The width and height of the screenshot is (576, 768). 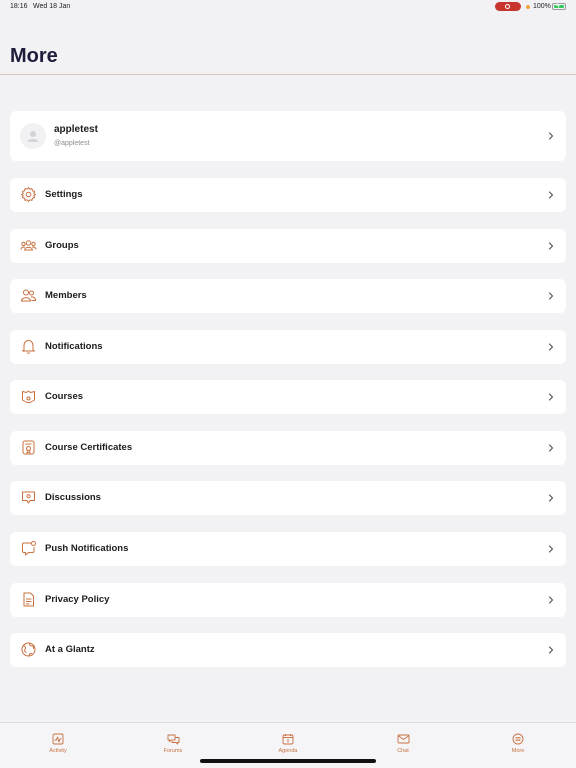 What do you see at coordinates (28, 295) in the screenshot?
I see `members-icon` at bounding box center [28, 295].